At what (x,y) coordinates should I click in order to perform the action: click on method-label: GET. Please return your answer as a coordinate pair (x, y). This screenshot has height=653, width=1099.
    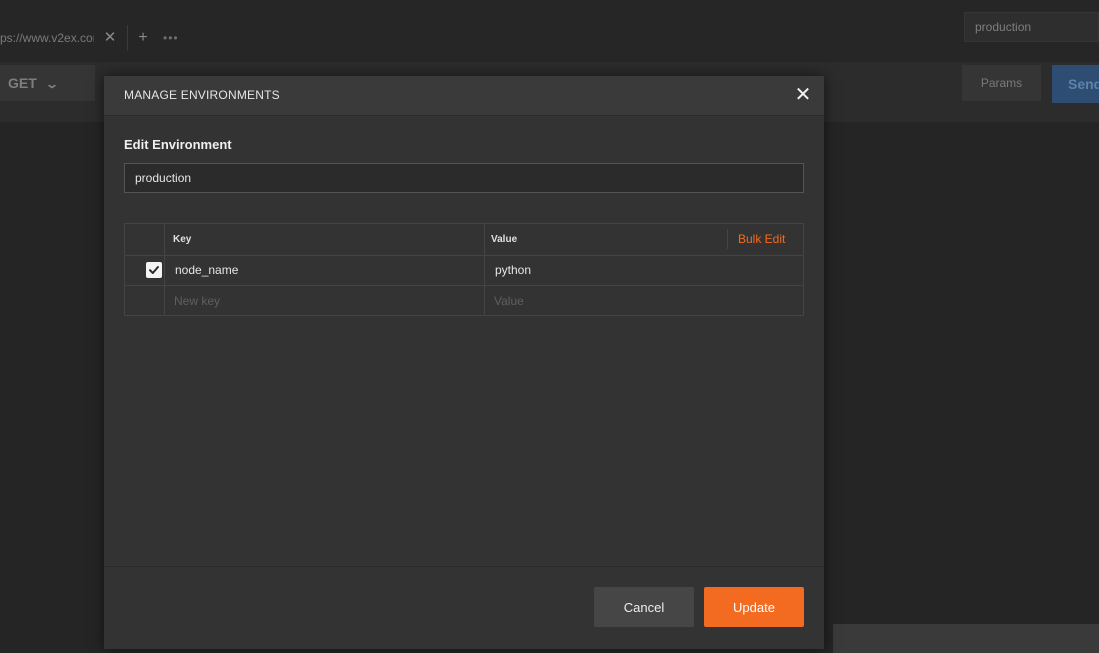
    Looking at the image, I should click on (22, 83).